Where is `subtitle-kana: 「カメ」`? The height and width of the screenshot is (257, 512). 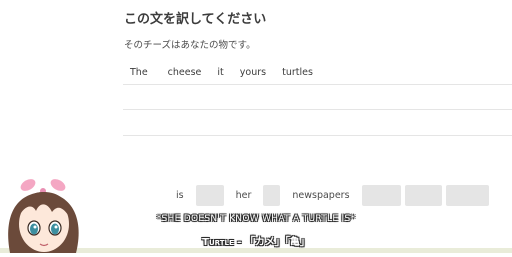 subtitle-kana: 「カメ」 is located at coordinates (264, 242).